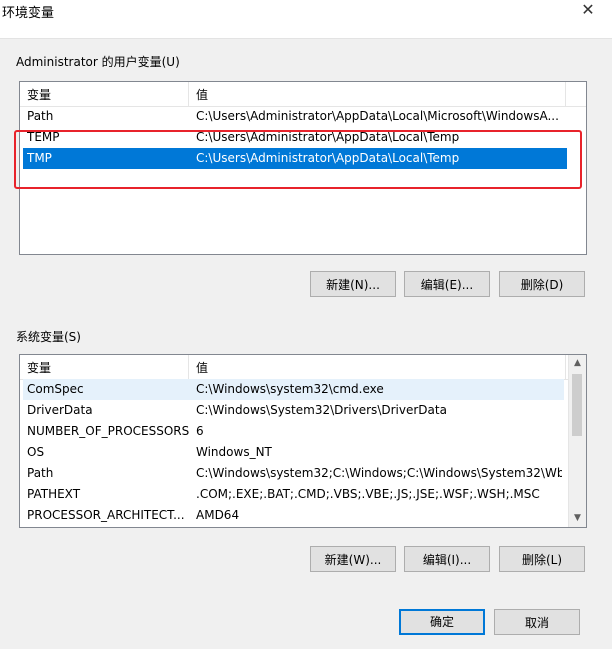 This screenshot has height=649, width=612. Describe the element at coordinates (60, 410) in the screenshot. I see `var-name: DriverData` at that location.